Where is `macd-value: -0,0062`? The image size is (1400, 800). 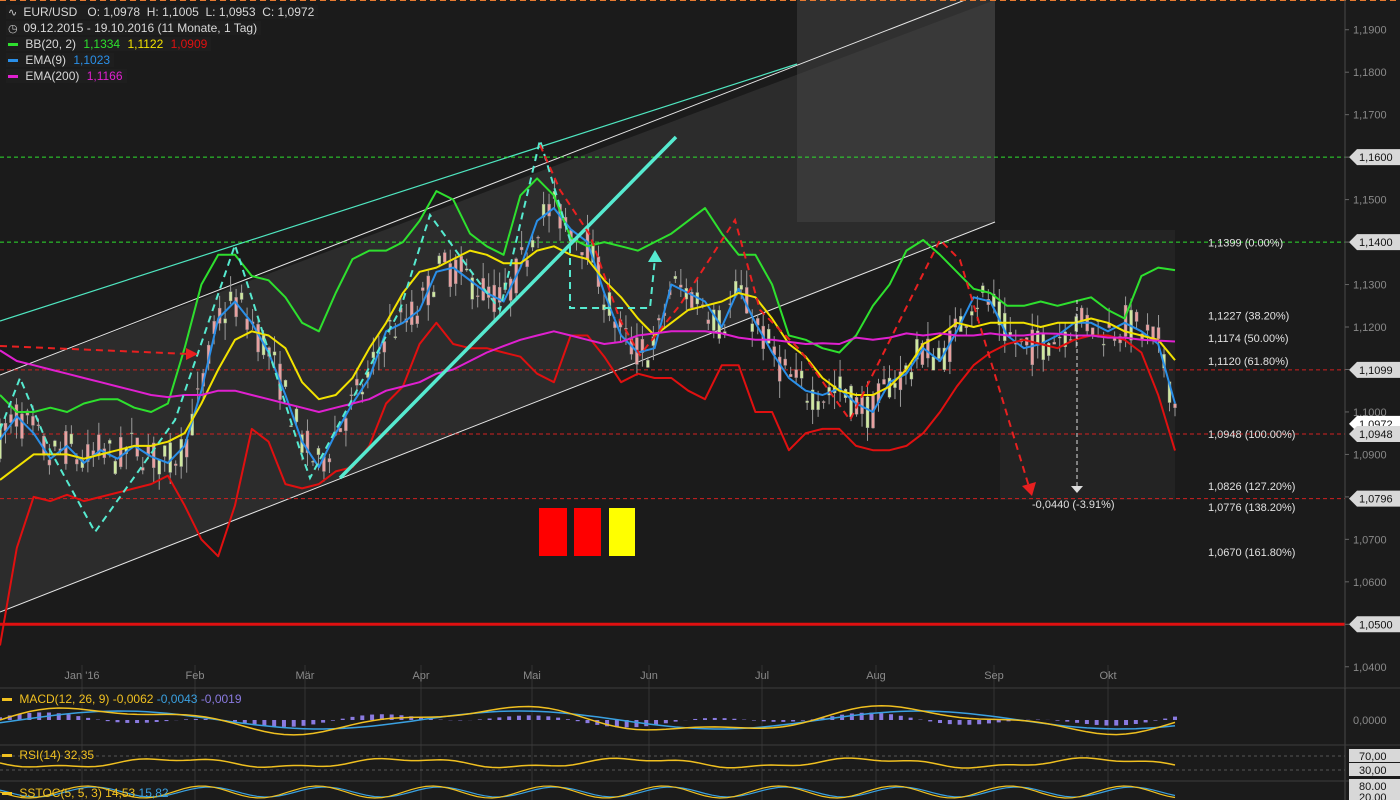
macd-value: -0,0062 is located at coordinates (133, 699).